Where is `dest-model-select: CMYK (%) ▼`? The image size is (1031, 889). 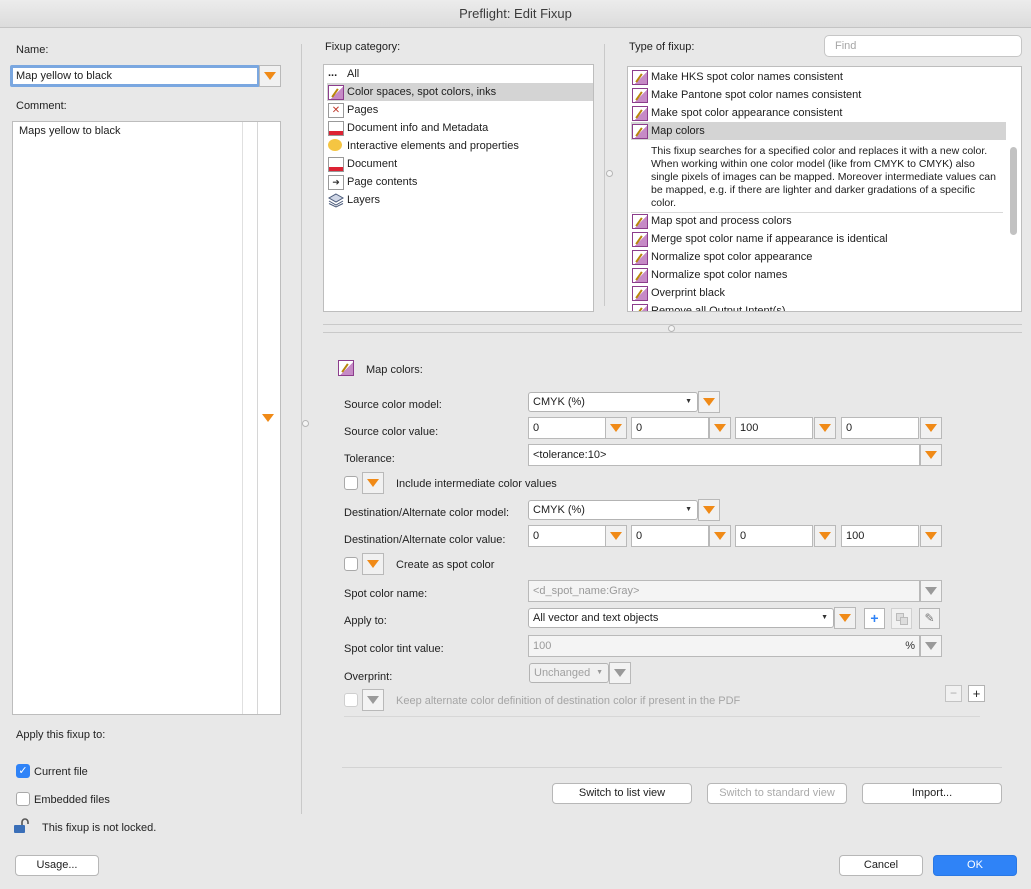 dest-model-select: CMYK (%) ▼ is located at coordinates (613, 510).